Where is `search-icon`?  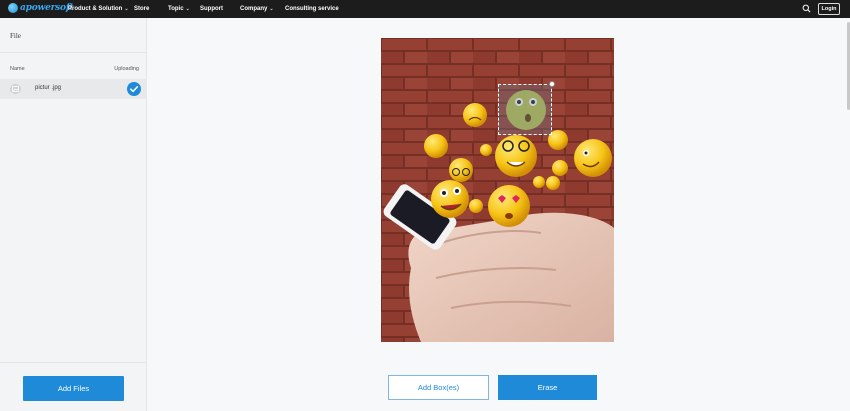
search-icon is located at coordinates (806, 8).